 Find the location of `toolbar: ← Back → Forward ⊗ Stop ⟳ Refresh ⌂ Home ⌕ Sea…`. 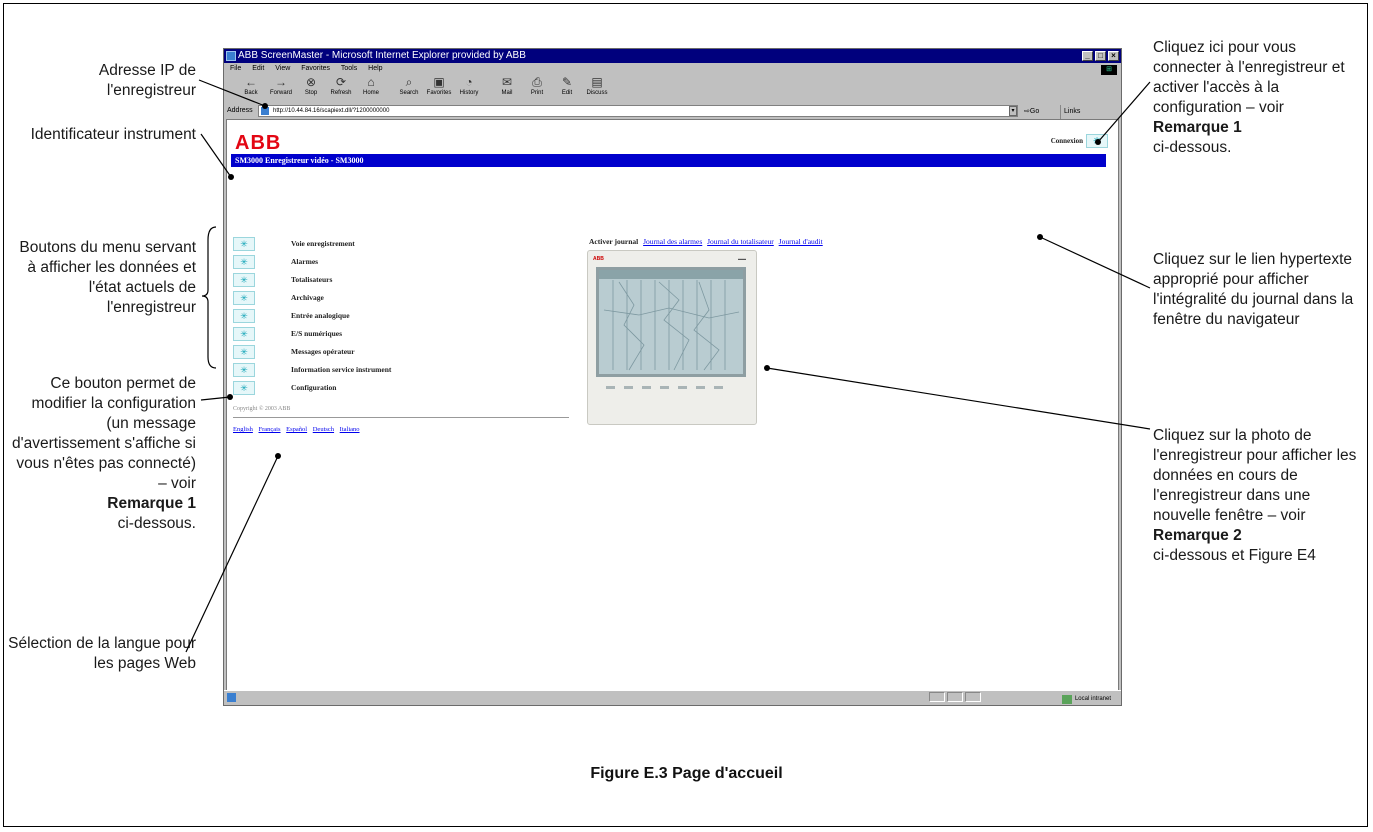

toolbar: ← Back → Forward ⊗ Stop ⟳ Refresh ⌂ Home ⌕ Sea… is located at coordinates (672, 88).